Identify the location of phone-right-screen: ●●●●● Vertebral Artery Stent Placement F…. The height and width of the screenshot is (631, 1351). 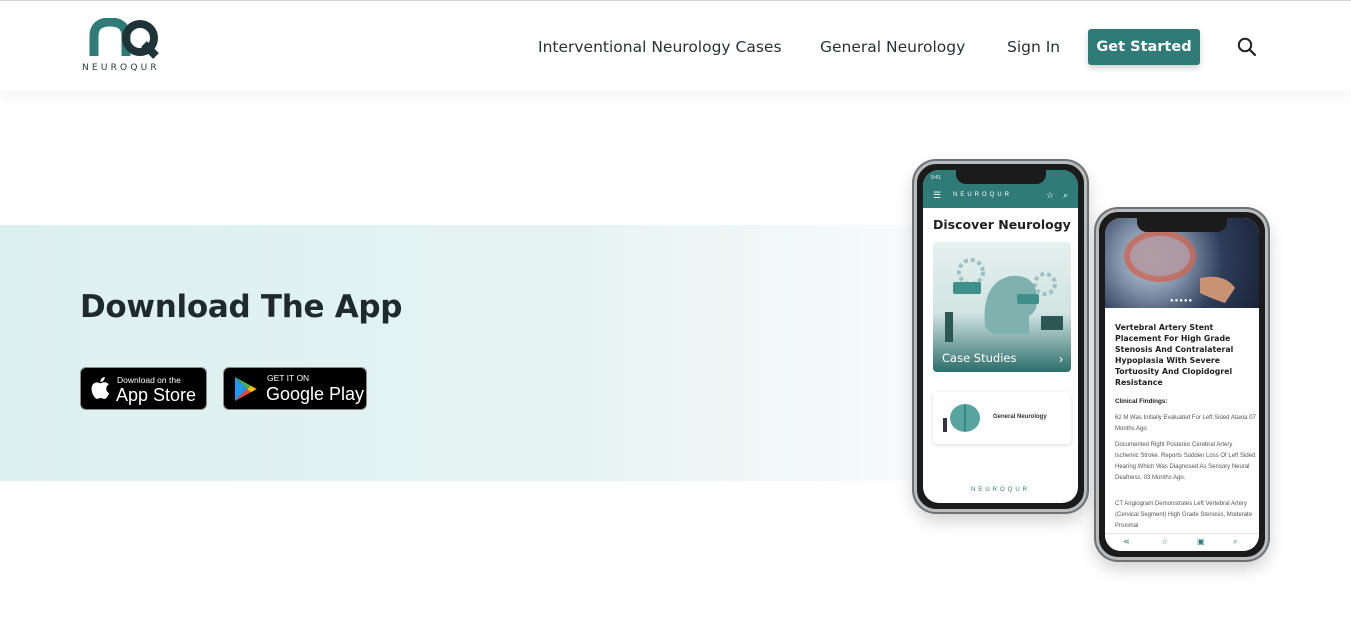
(1182, 384).